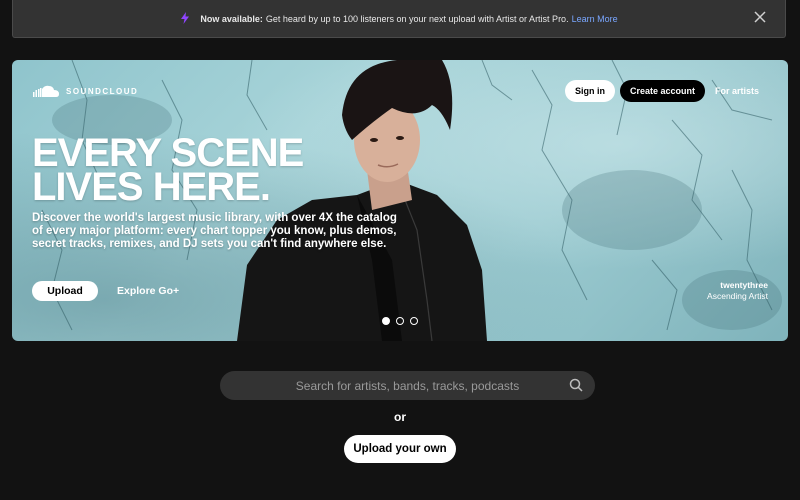  I want to click on artist-credit: twentythree Ascending Artist, so click(737, 291).